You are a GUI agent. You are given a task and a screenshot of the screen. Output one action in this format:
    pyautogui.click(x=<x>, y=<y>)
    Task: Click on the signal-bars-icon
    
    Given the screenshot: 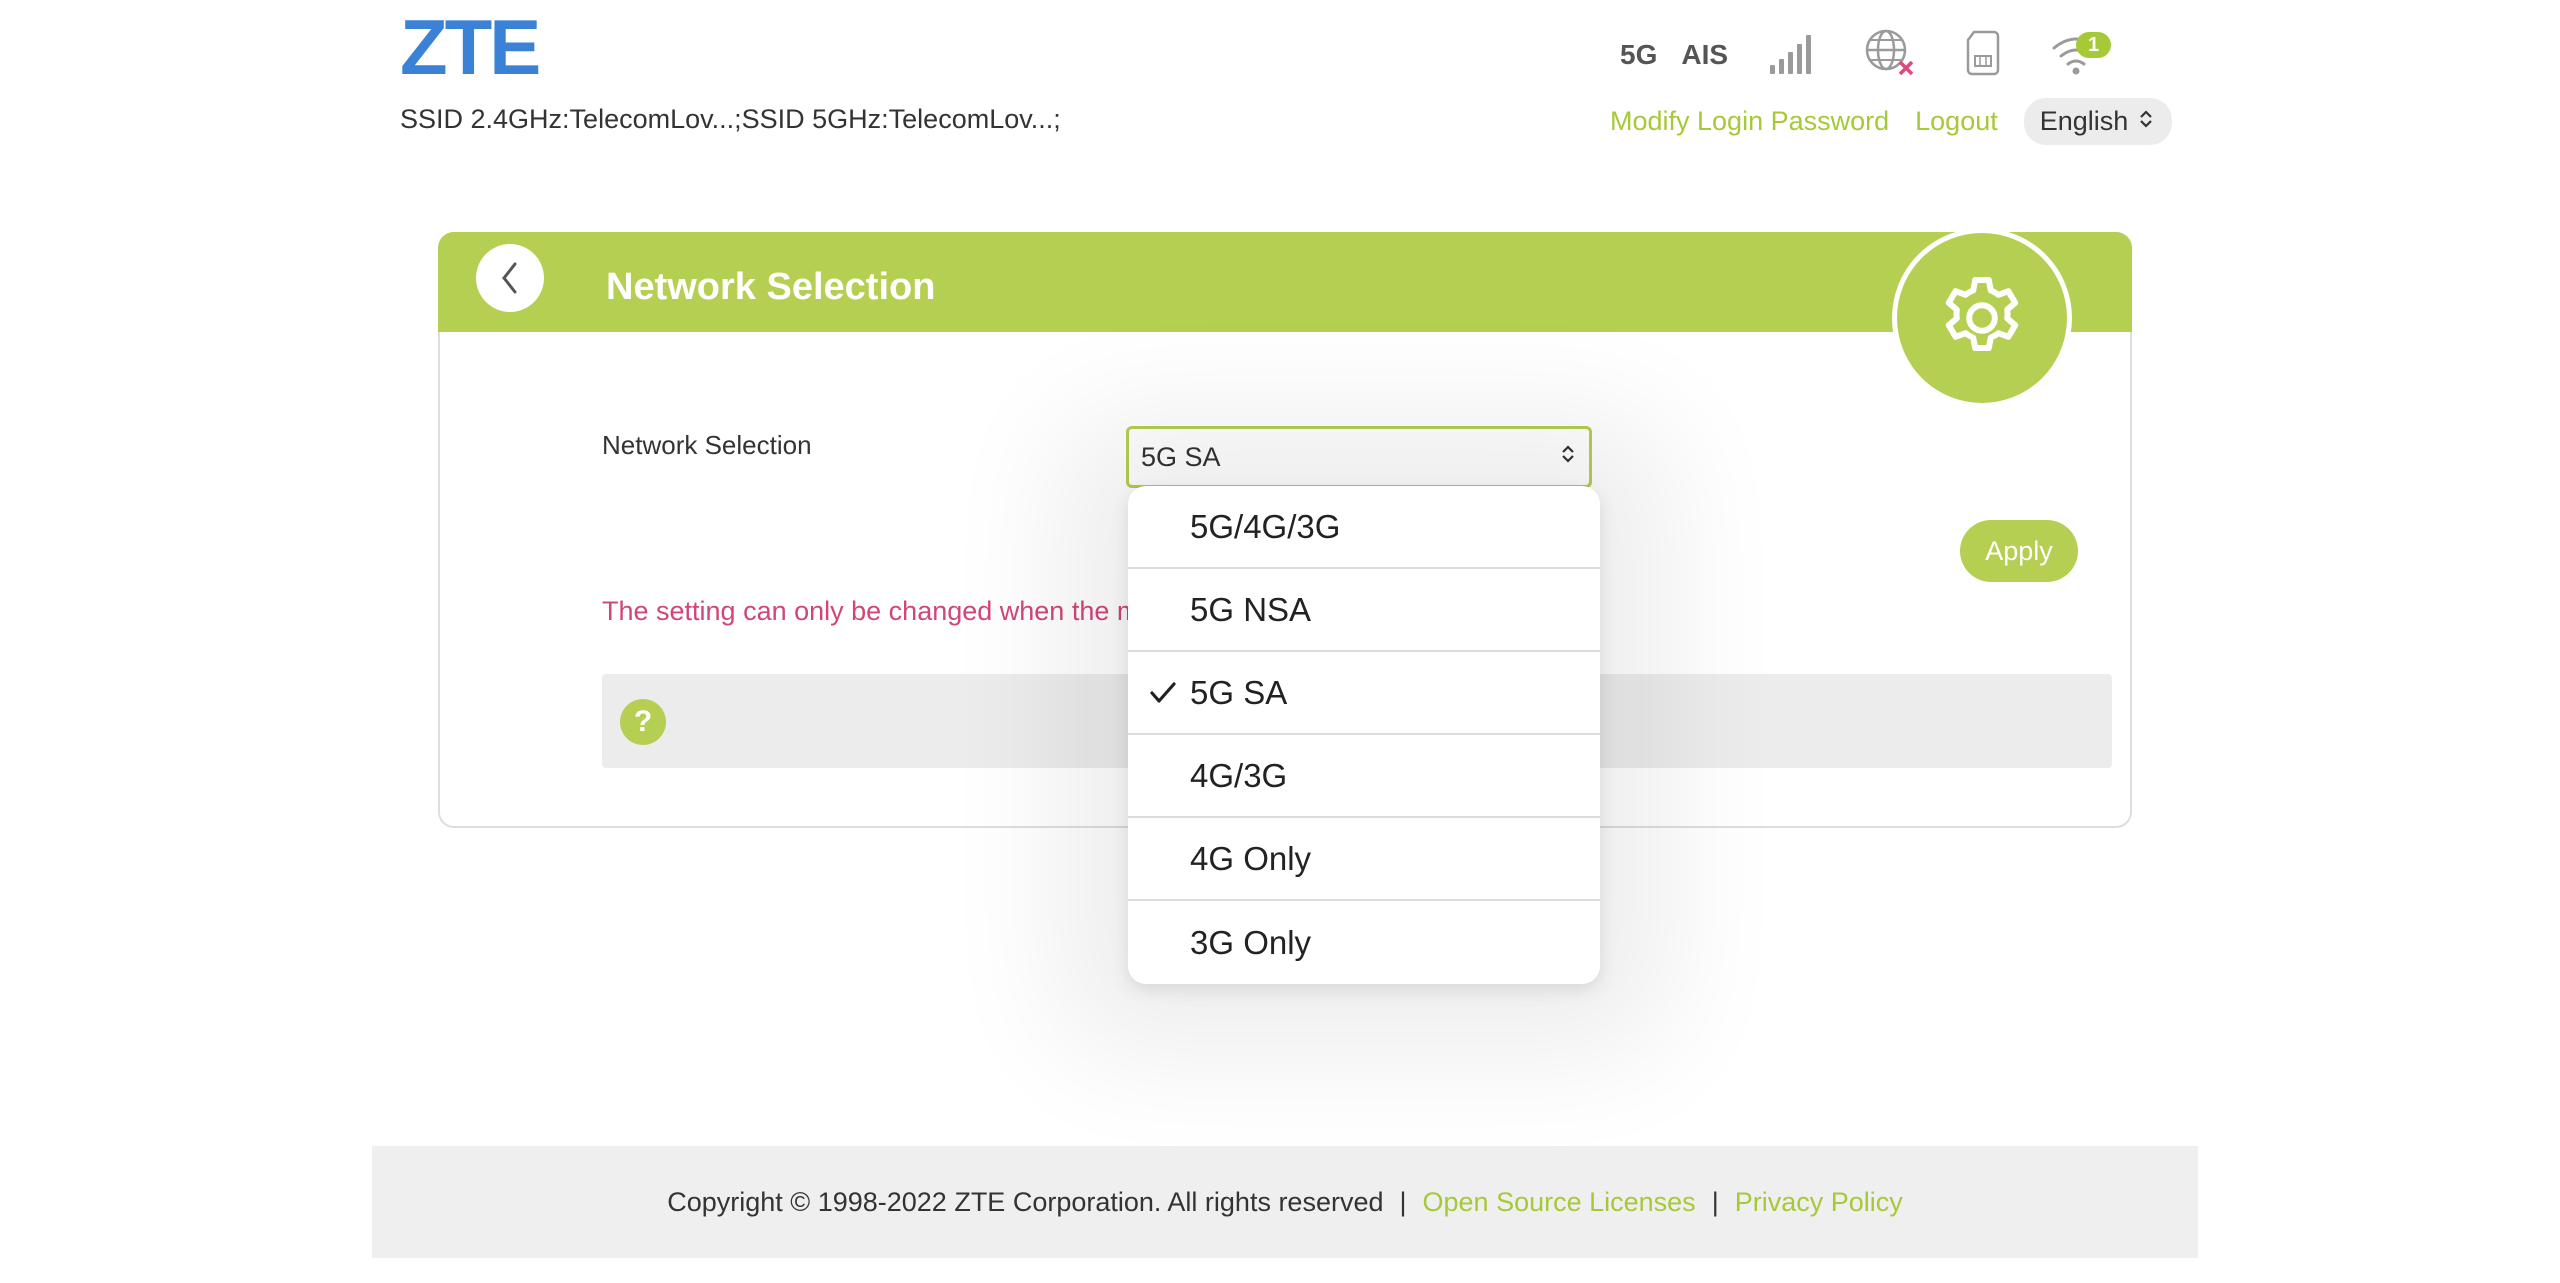 What is the action you would take?
    pyautogui.click(x=1793, y=55)
    